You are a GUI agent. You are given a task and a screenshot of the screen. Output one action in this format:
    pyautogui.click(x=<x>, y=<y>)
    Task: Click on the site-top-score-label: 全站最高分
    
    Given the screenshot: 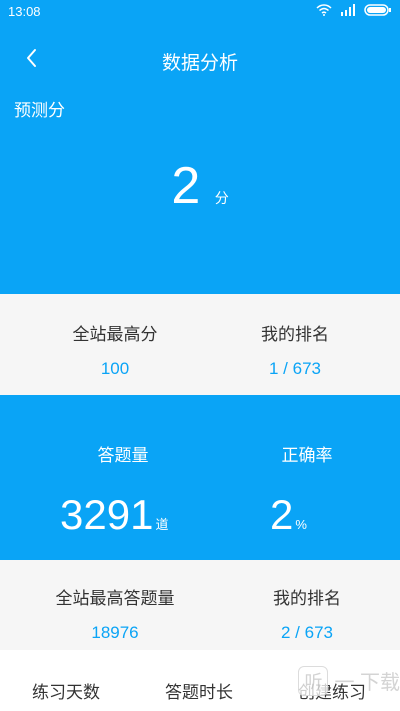 What is the action you would take?
    pyautogui.click(x=115, y=334)
    